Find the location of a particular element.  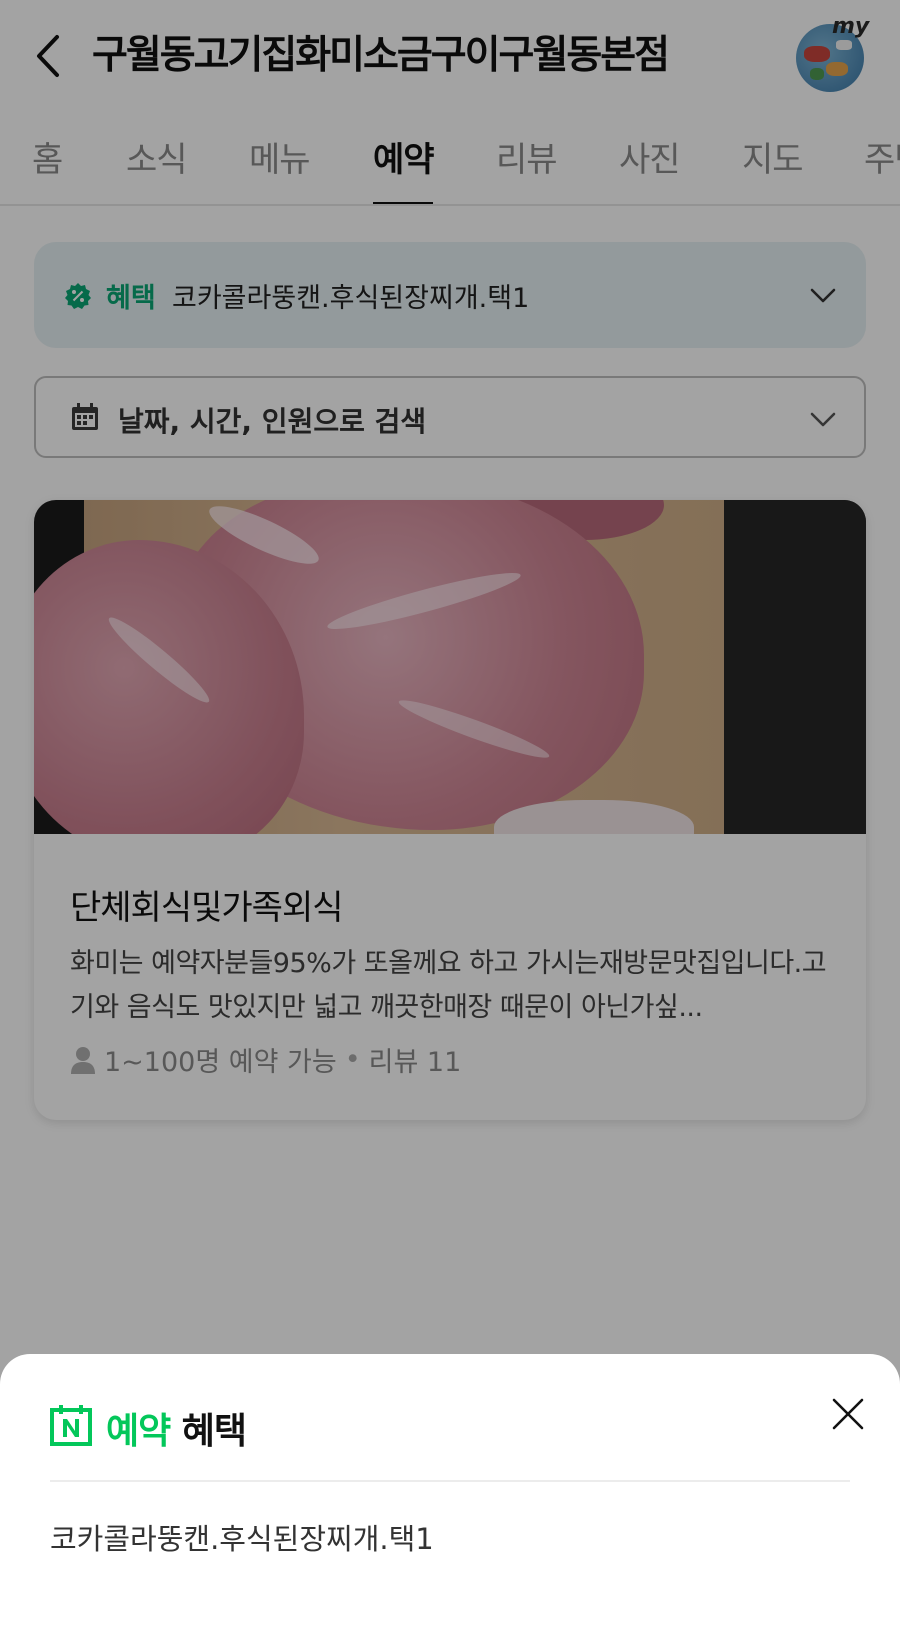

sheet-benefit-text: 코카콜라뚱캔.후식된장찌개.택1 is located at coordinates (242, 1539).